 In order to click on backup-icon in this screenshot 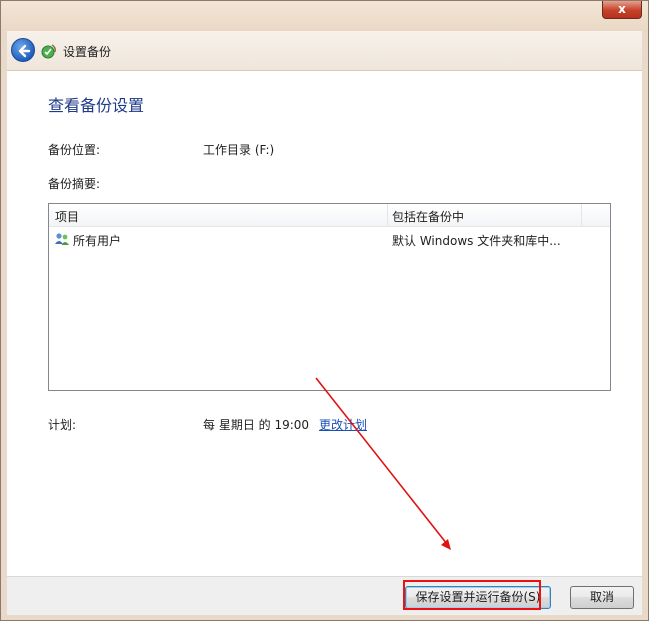, I will do `click(48, 51)`.